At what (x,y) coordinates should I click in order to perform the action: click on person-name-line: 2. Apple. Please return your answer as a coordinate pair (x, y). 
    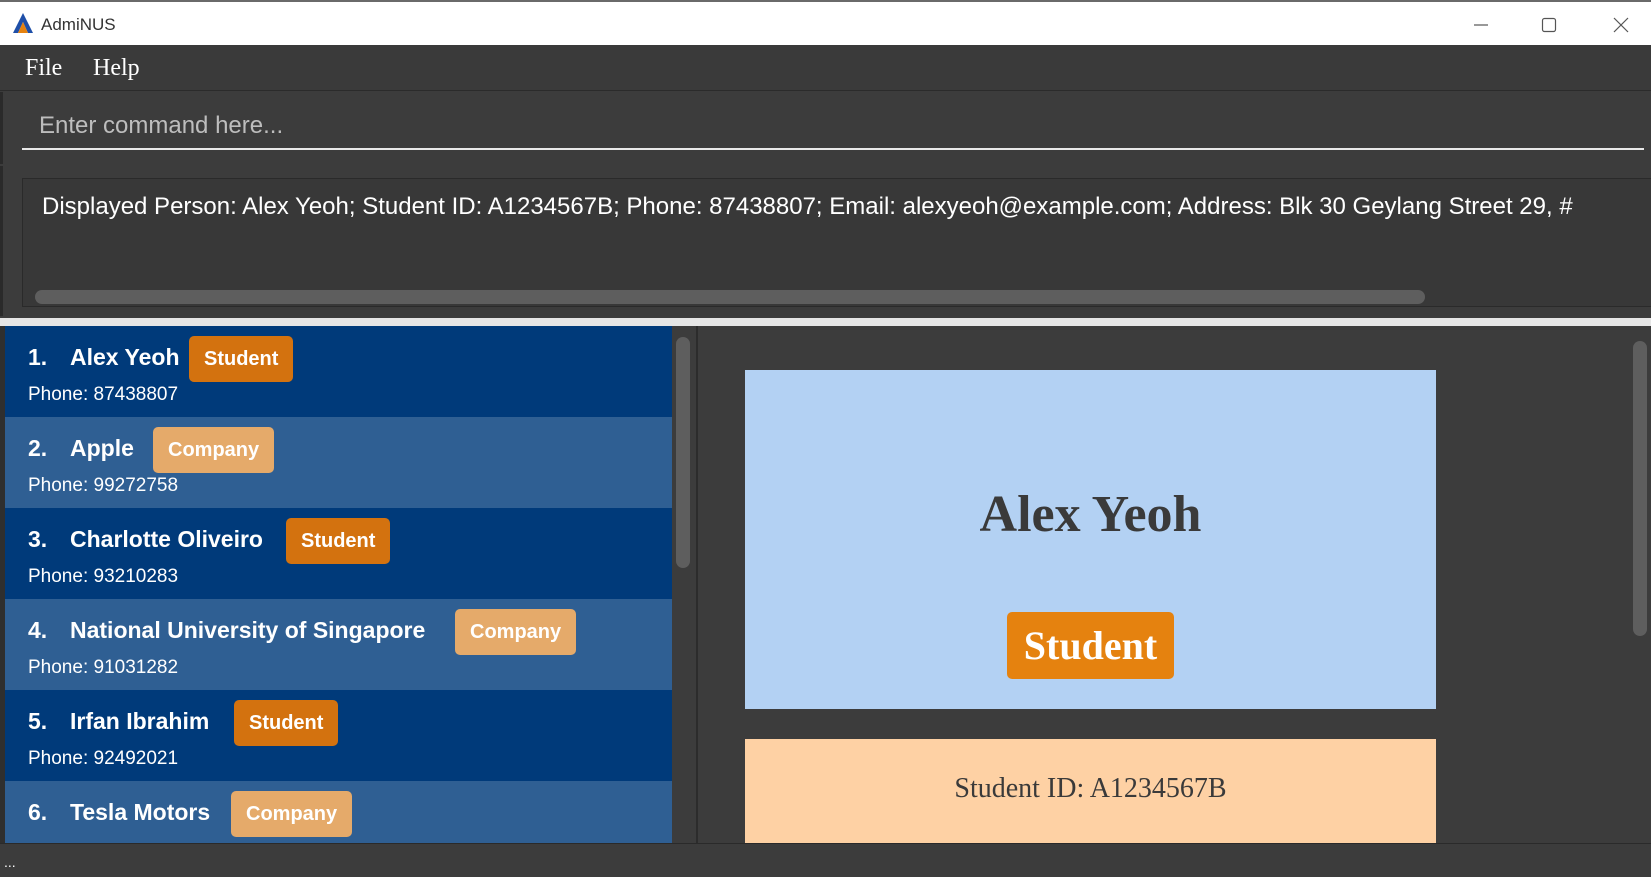
    Looking at the image, I should click on (81, 448).